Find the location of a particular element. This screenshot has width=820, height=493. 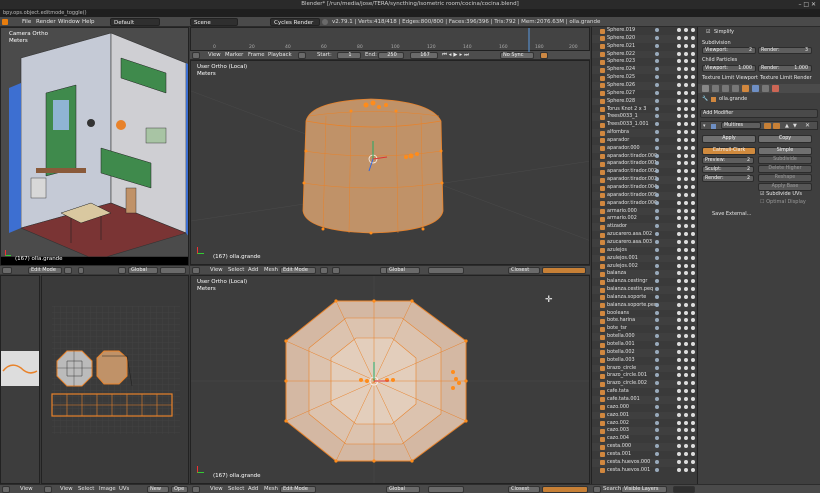

copy-button: Copy is located at coordinates (785, 139).